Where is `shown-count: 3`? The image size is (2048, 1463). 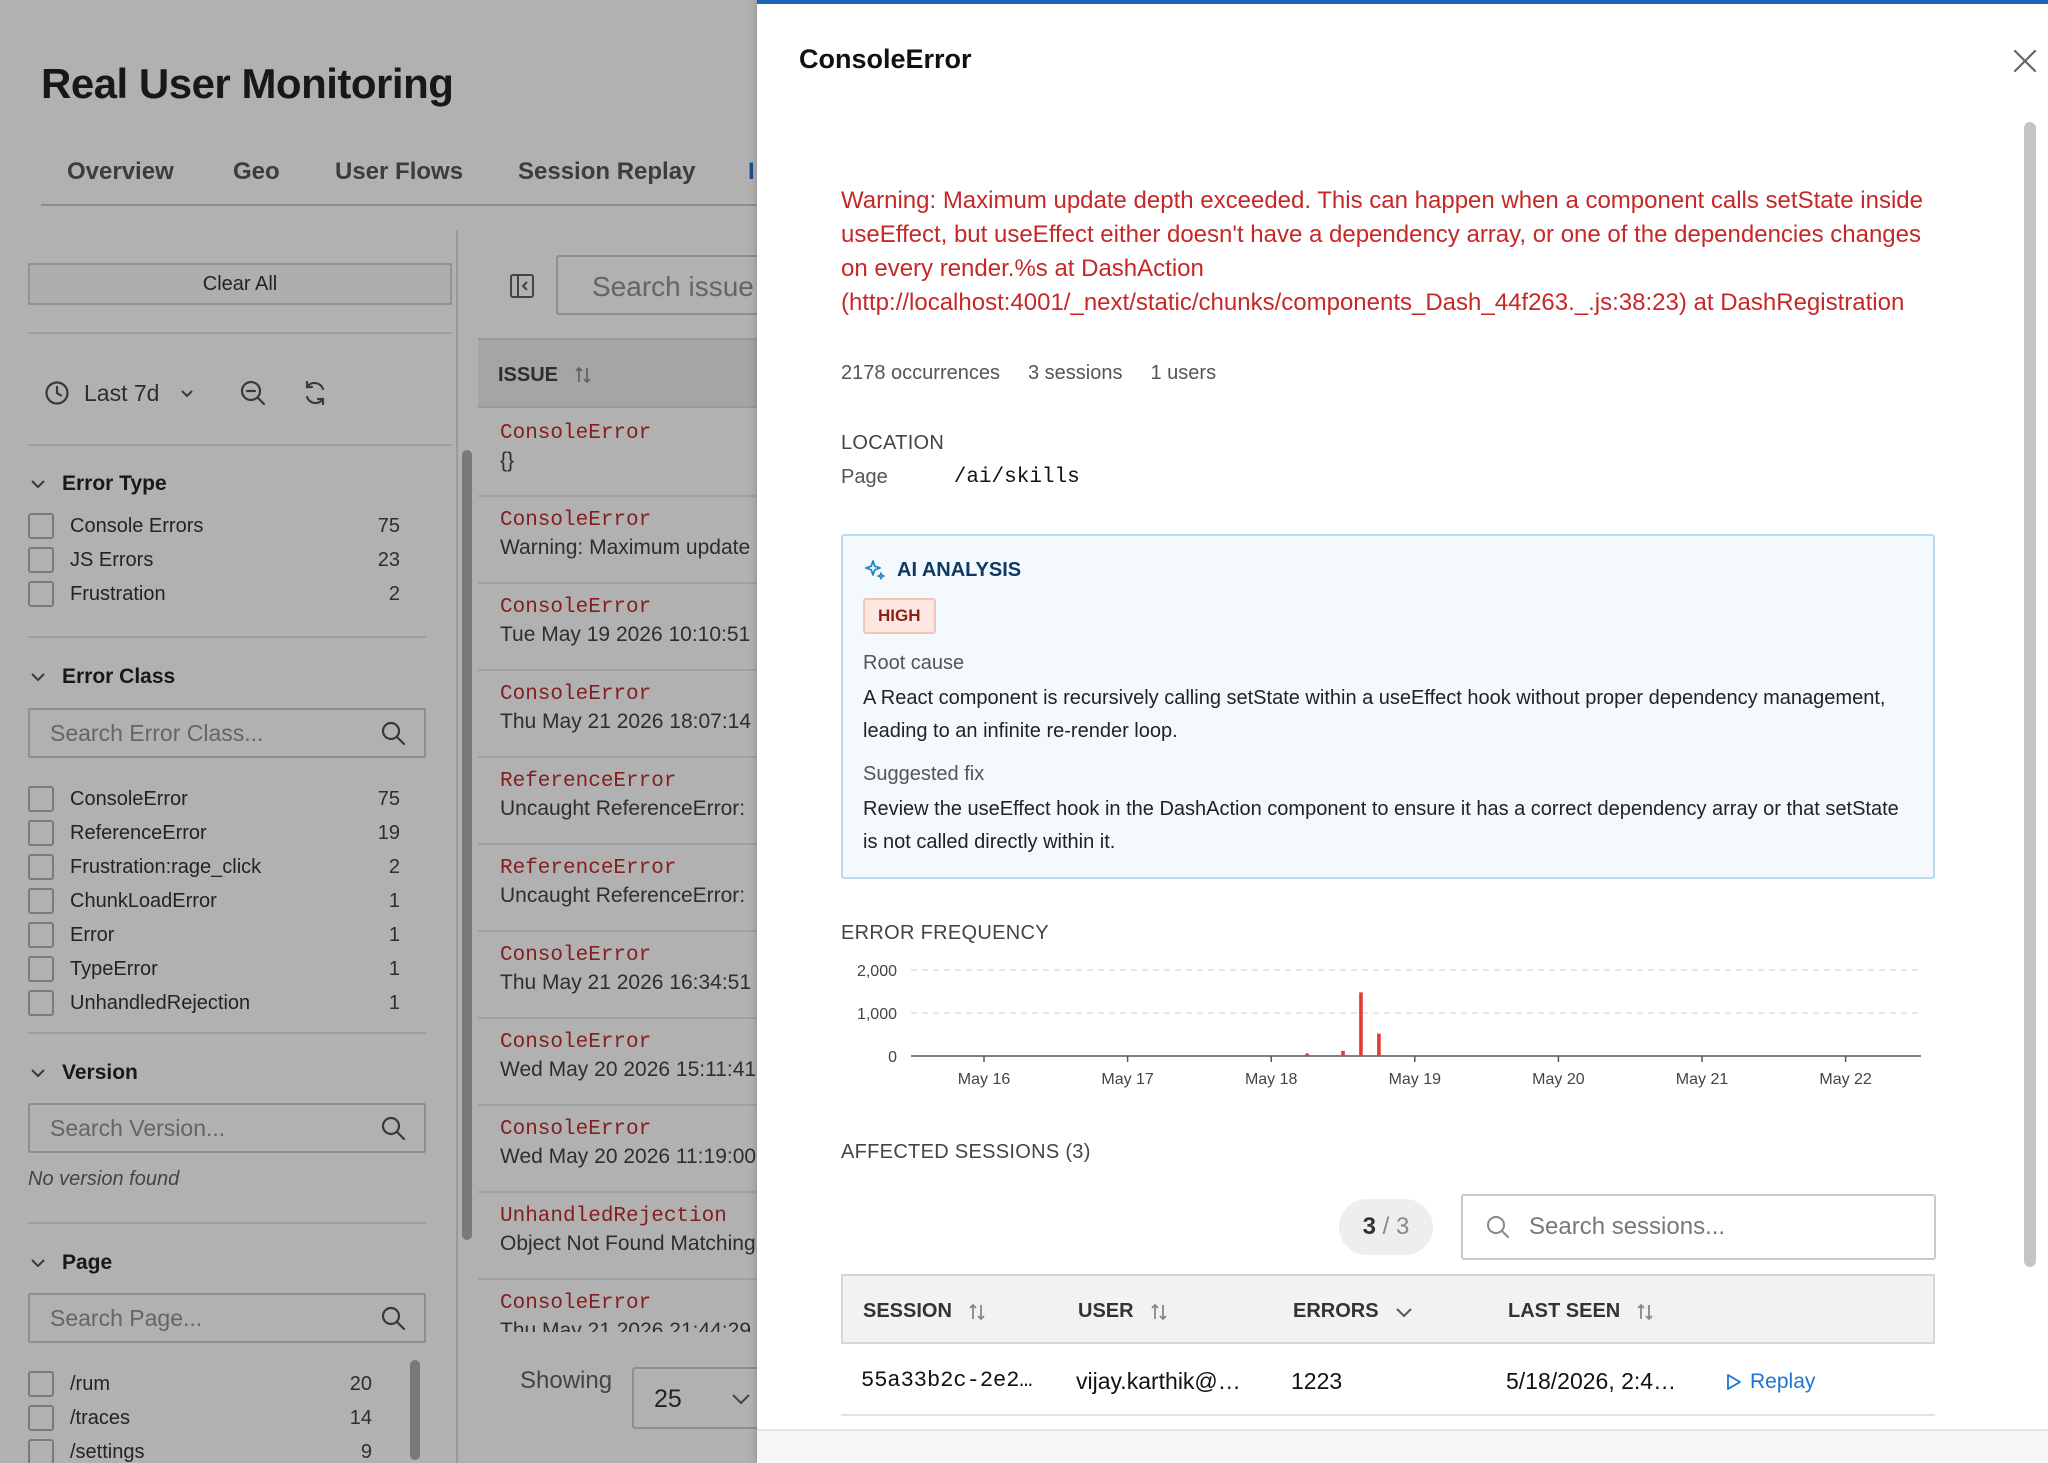 shown-count: 3 is located at coordinates (1369, 1226).